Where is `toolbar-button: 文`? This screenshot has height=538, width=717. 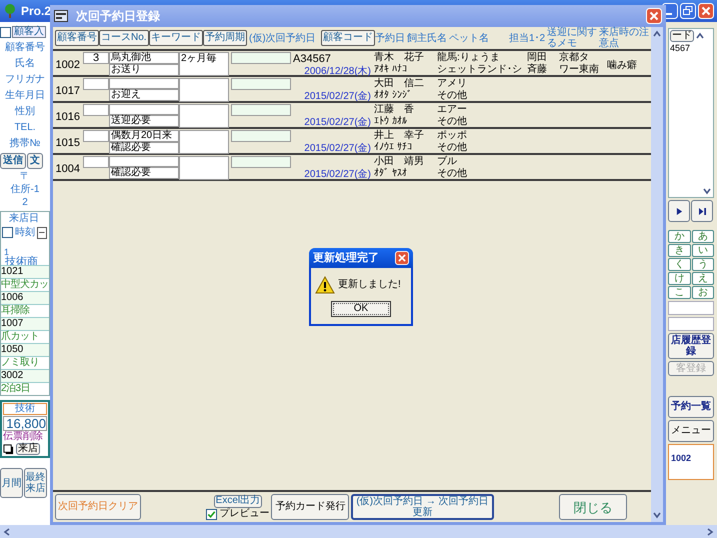 toolbar-button: 文 is located at coordinates (35, 161).